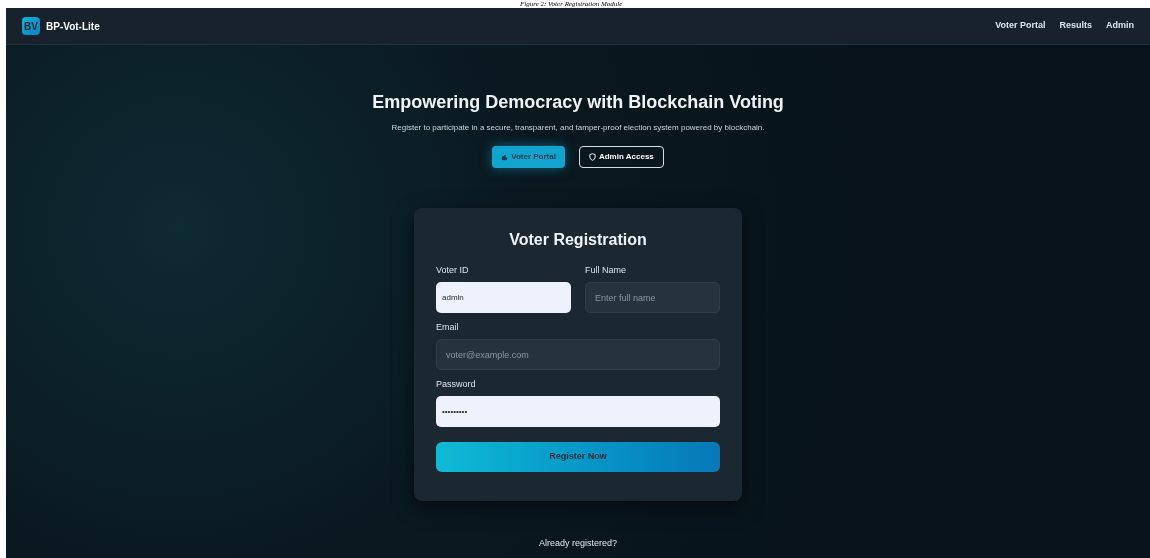  Describe the element at coordinates (1075, 26) in the screenshot. I see `nav-link: Results` at that location.